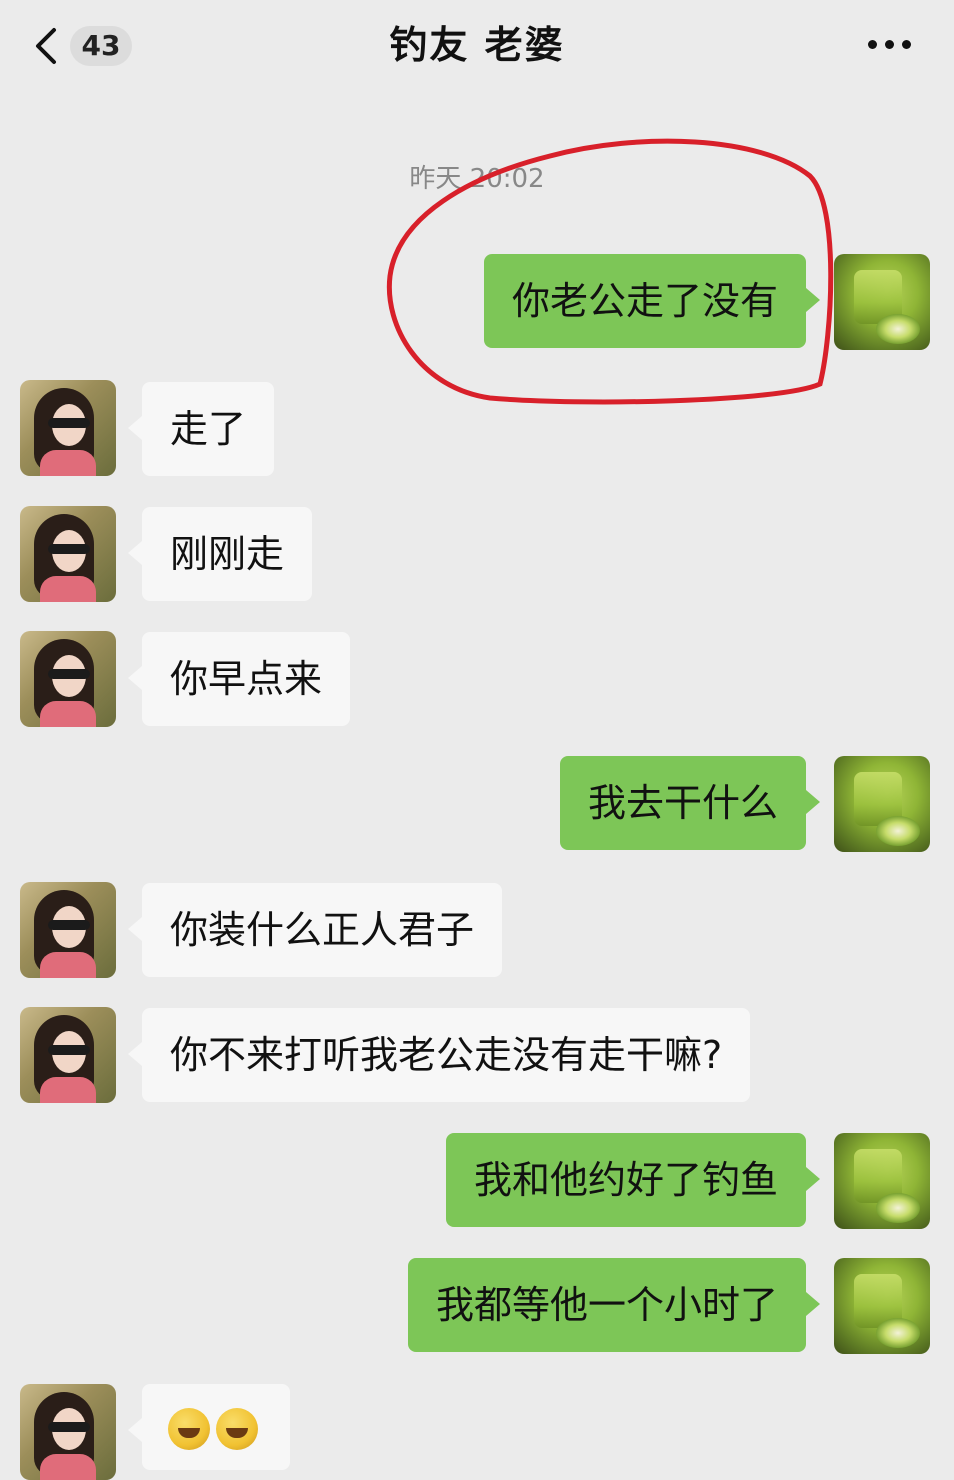  I want to click on message-text: 你不来打听我老公走没有走干嘛?, so click(446, 1055).